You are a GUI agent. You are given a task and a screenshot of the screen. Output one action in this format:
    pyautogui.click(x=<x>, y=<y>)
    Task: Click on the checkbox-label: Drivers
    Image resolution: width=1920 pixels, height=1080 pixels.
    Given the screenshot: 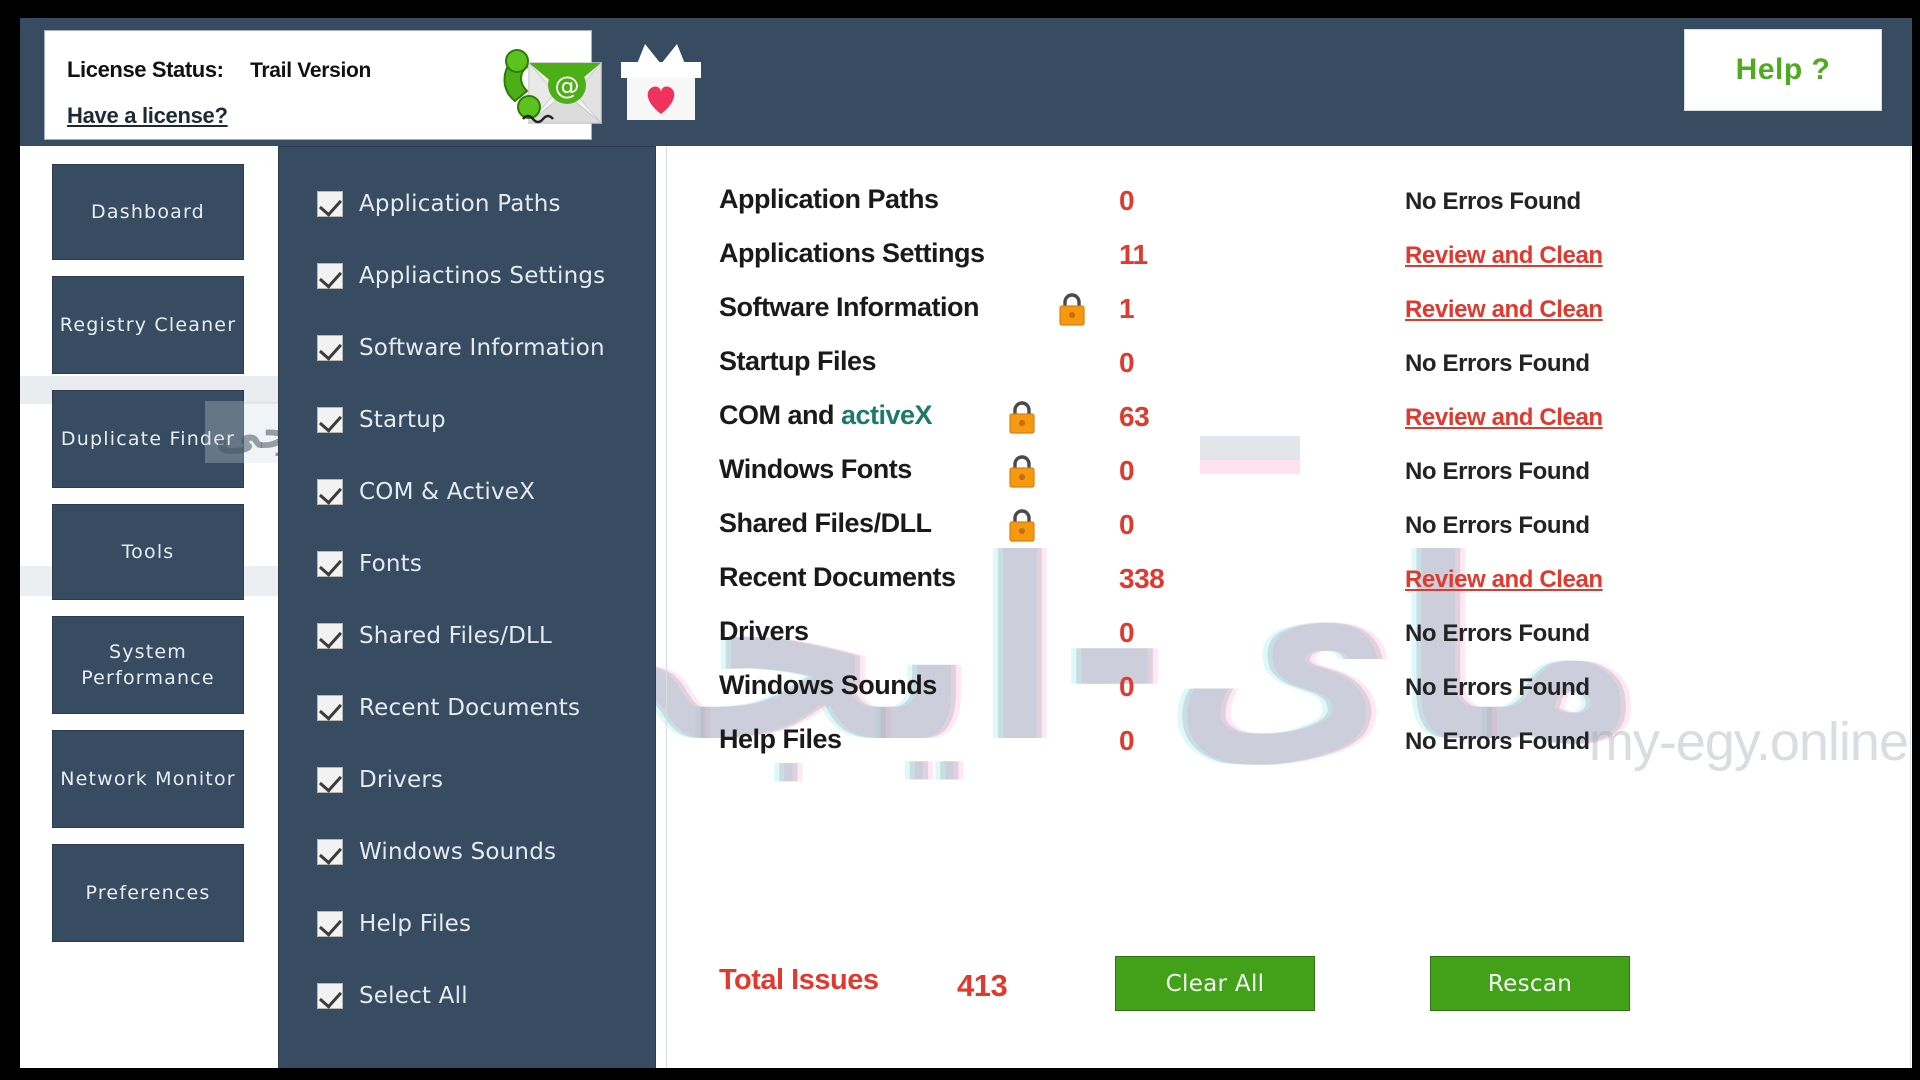 What is the action you would take?
    pyautogui.click(x=401, y=780)
    